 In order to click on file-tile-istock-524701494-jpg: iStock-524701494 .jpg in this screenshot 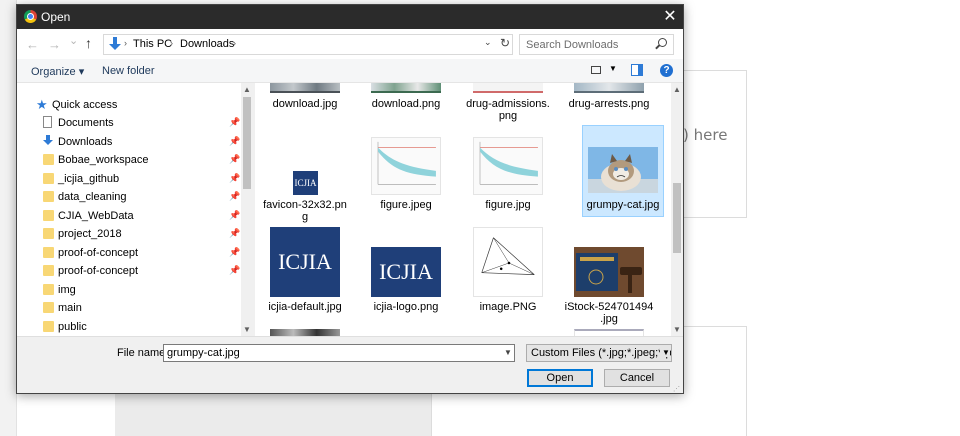, I will do `click(609, 277)`.